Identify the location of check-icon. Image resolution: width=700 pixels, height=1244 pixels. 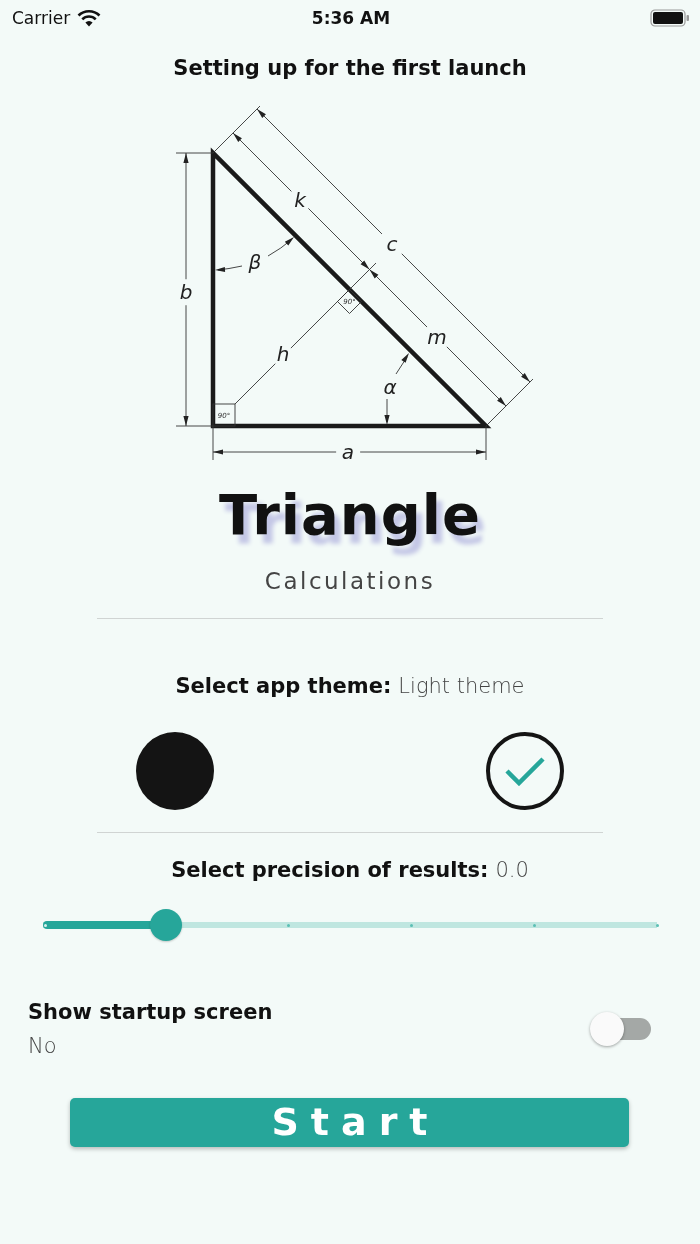
(525, 771).